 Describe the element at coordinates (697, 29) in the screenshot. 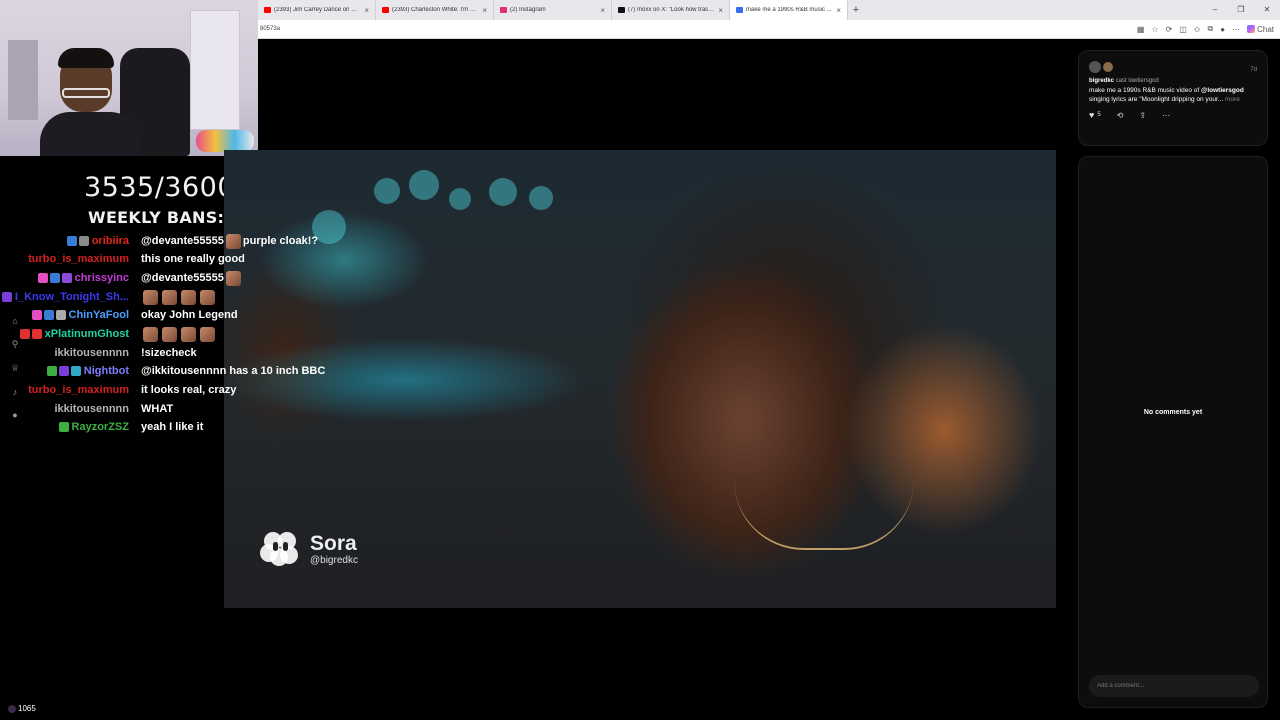

I see `url-field: 80573a` at that location.